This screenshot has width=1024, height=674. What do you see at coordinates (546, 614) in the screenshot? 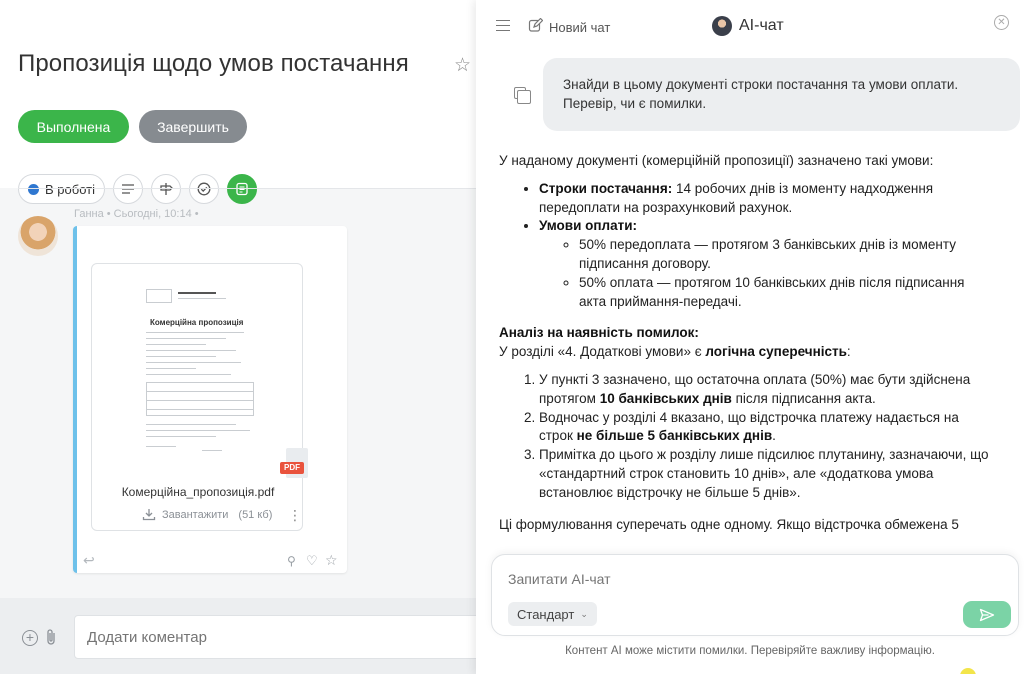
I see `model-label: Стандарт` at bounding box center [546, 614].